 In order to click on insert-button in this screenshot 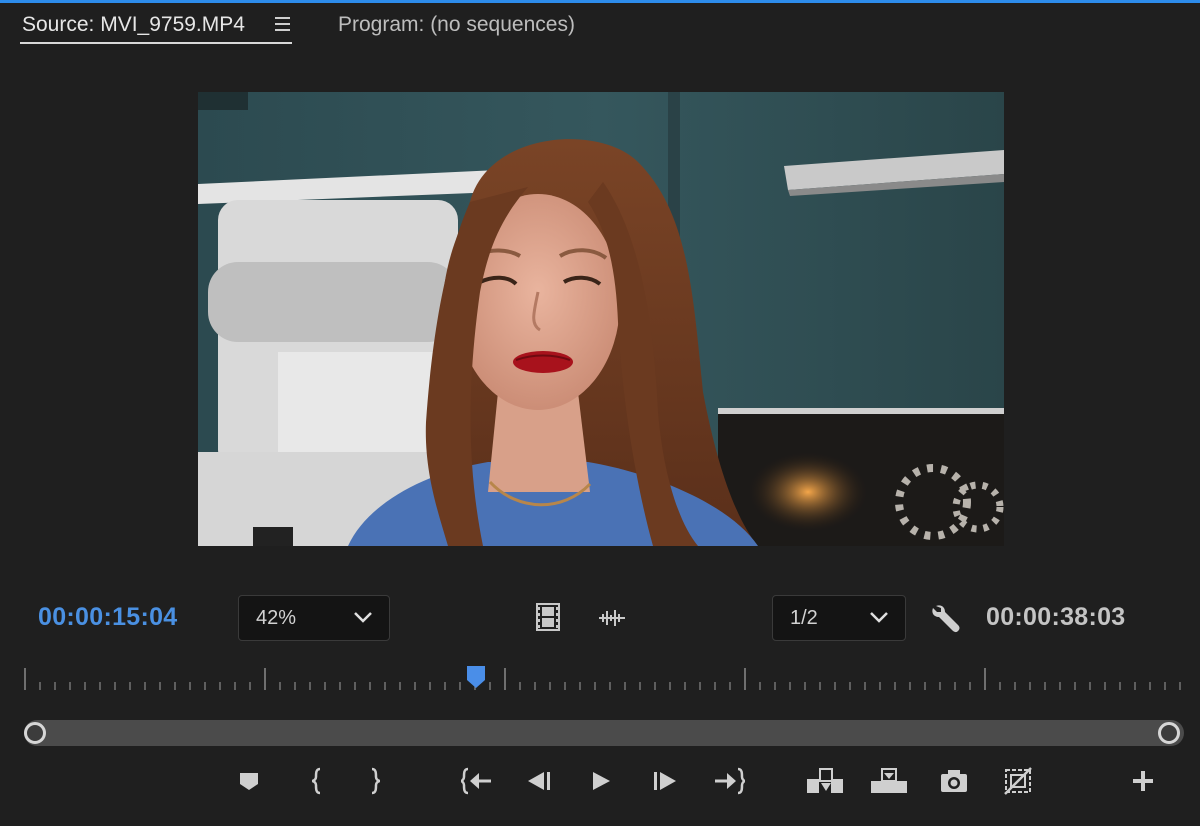, I will do `click(825, 781)`.